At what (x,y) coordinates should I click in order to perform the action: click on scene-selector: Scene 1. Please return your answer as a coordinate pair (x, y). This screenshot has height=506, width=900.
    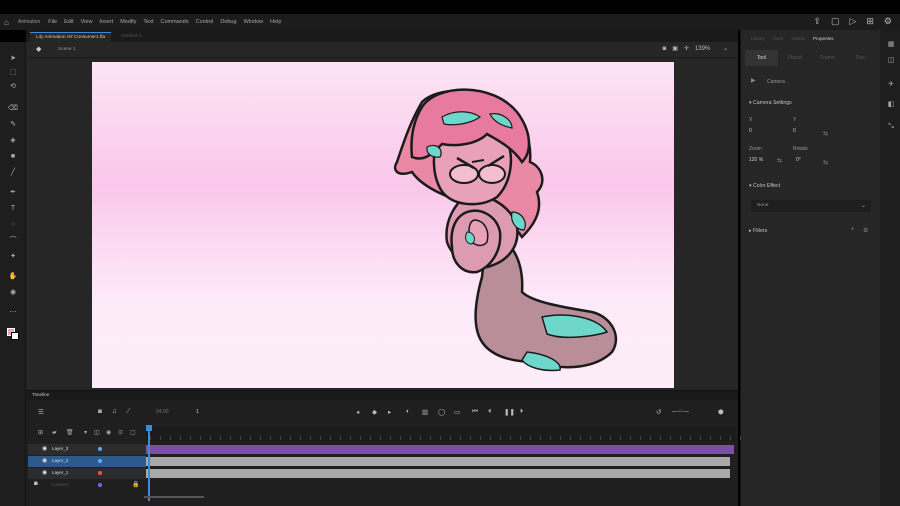
    Looking at the image, I should click on (67, 49).